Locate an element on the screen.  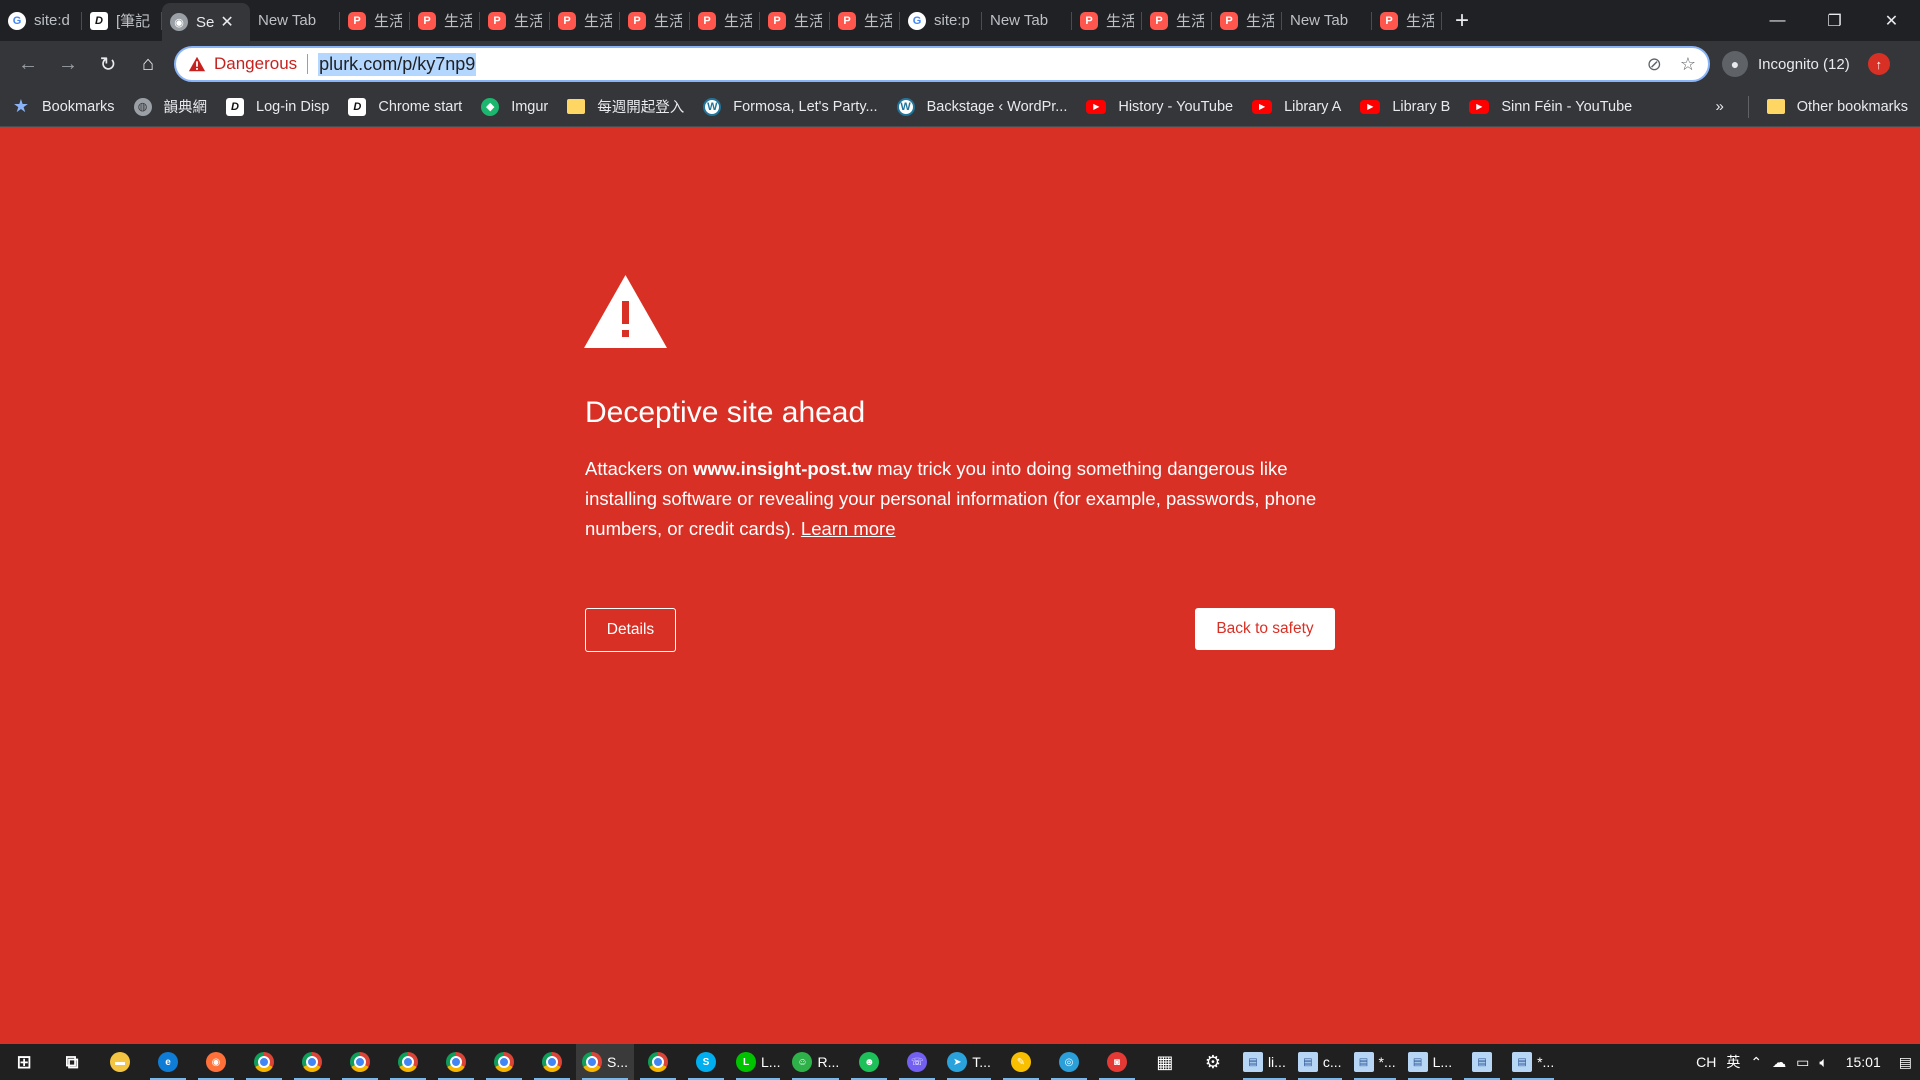
bookmark-item: ★ Bookmarks is located at coordinates (63, 106).